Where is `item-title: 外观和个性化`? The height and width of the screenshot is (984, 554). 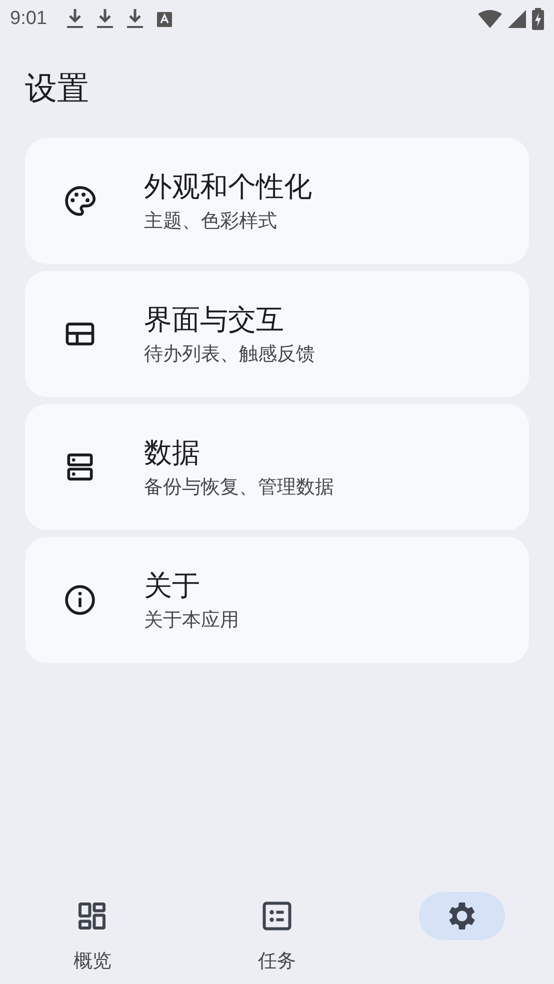 item-title: 外观和个性化 is located at coordinates (228, 187).